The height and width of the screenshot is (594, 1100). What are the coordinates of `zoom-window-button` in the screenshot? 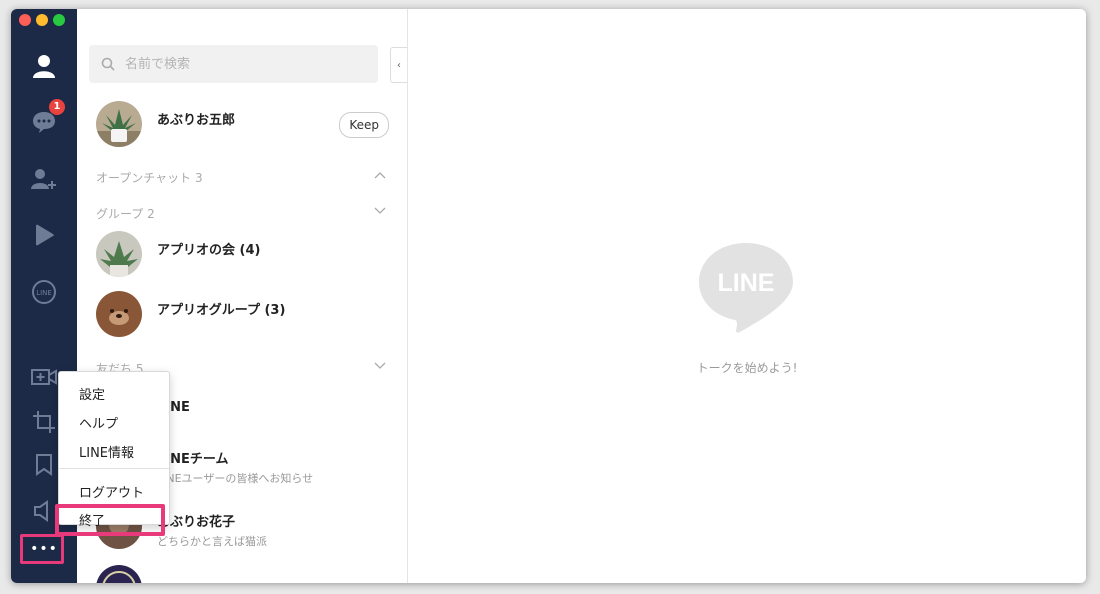 It's located at (59, 20).